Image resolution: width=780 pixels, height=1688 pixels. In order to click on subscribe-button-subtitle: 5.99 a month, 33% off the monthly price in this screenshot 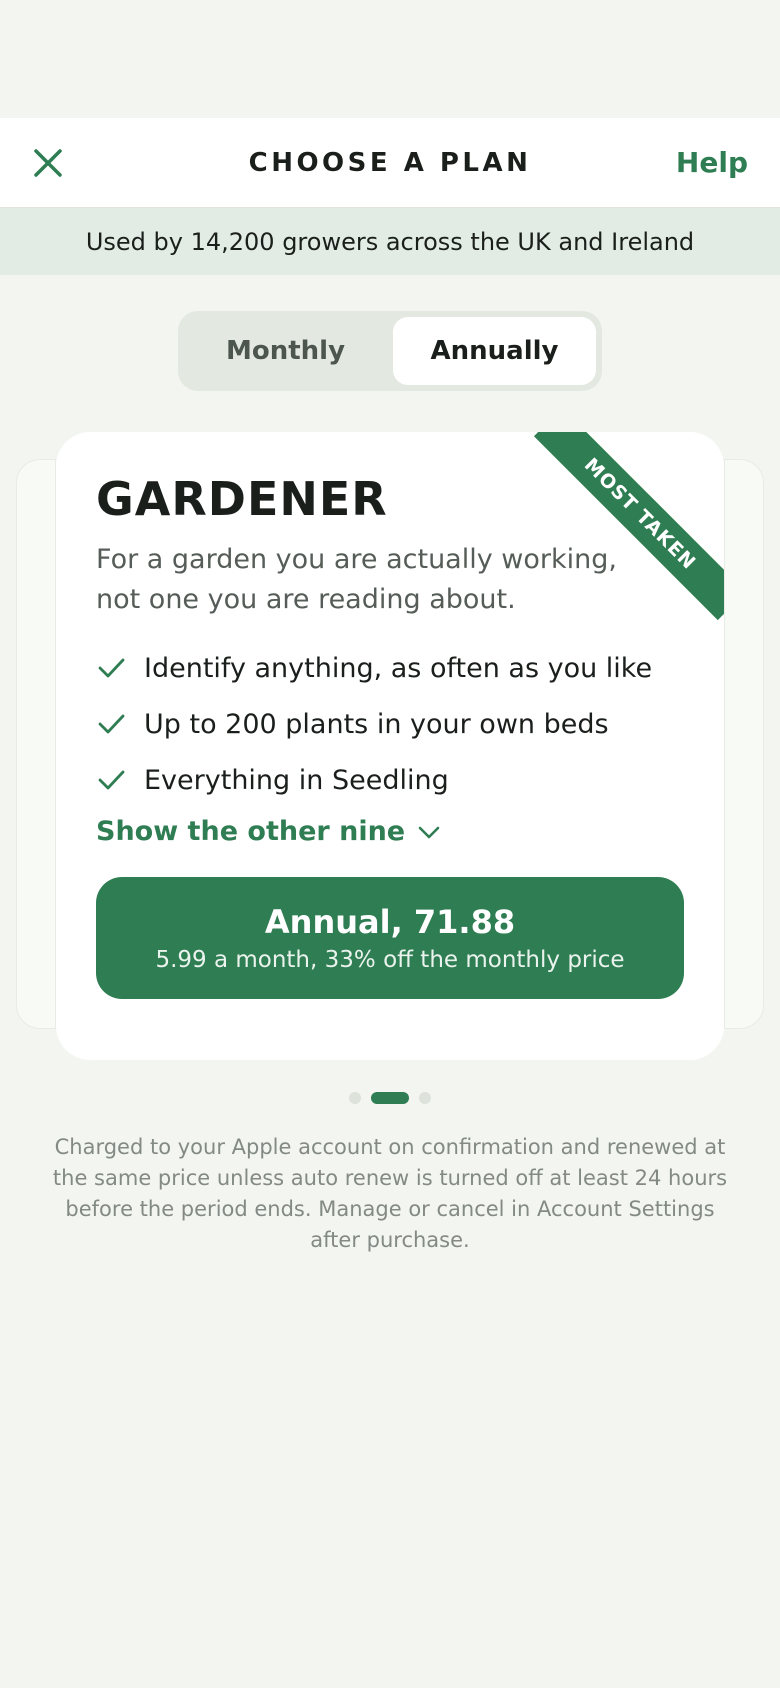, I will do `click(390, 960)`.